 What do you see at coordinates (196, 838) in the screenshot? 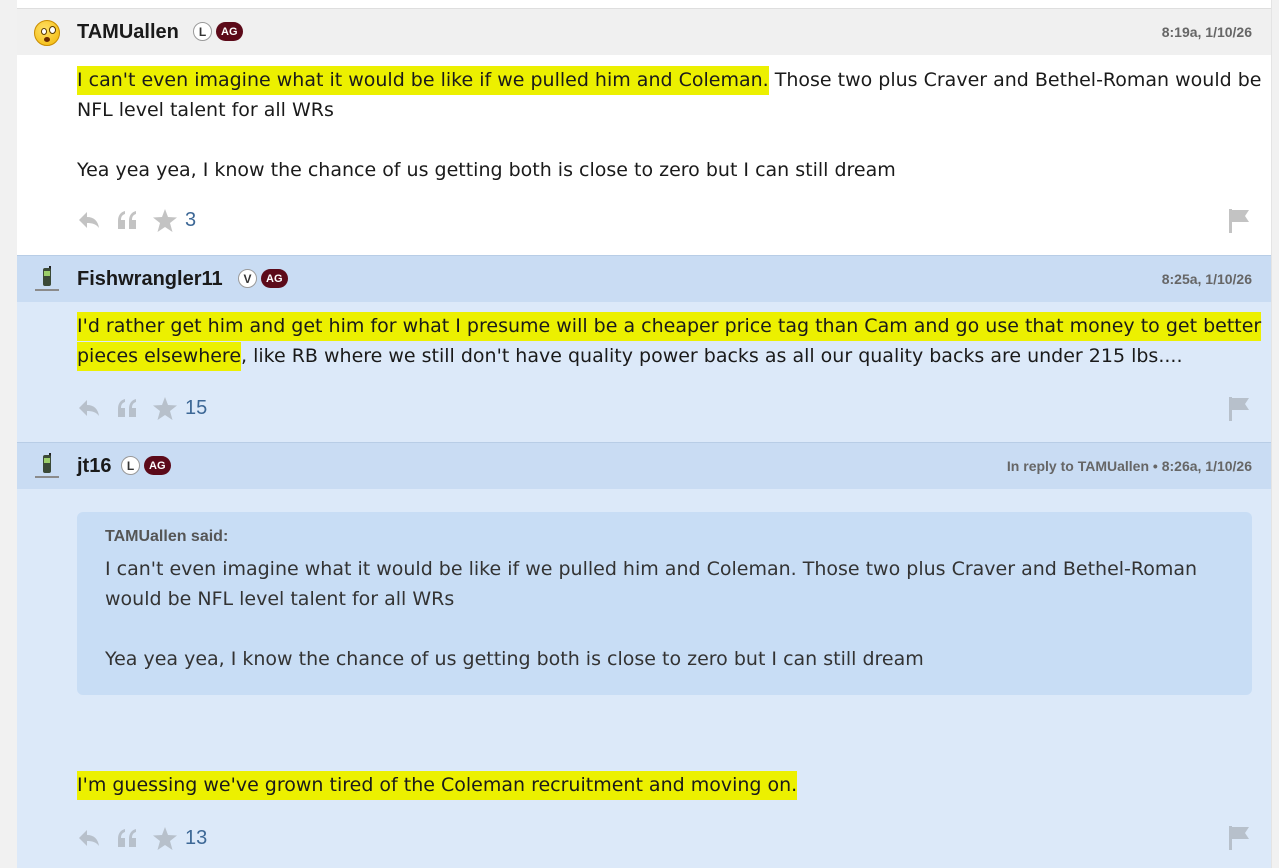
I see `like-count: 13` at bounding box center [196, 838].